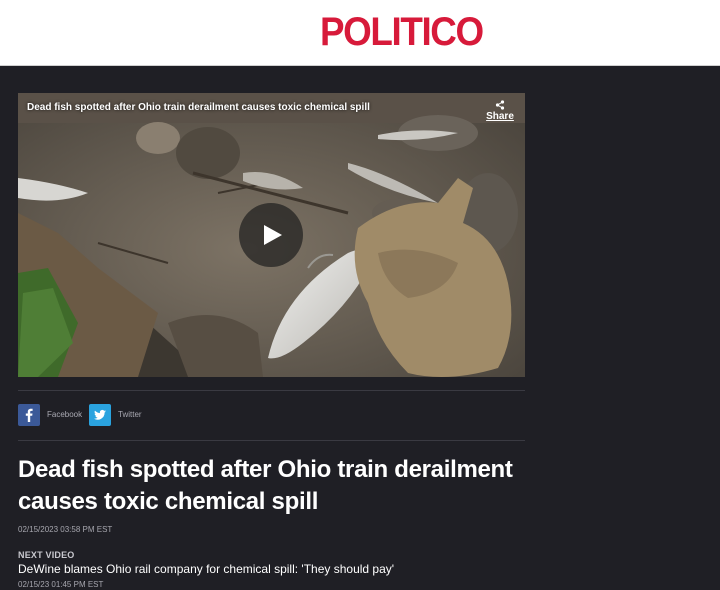 Image resolution: width=720 pixels, height=590 pixels. What do you see at coordinates (29, 415) in the screenshot?
I see `facebook-icon` at bounding box center [29, 415].